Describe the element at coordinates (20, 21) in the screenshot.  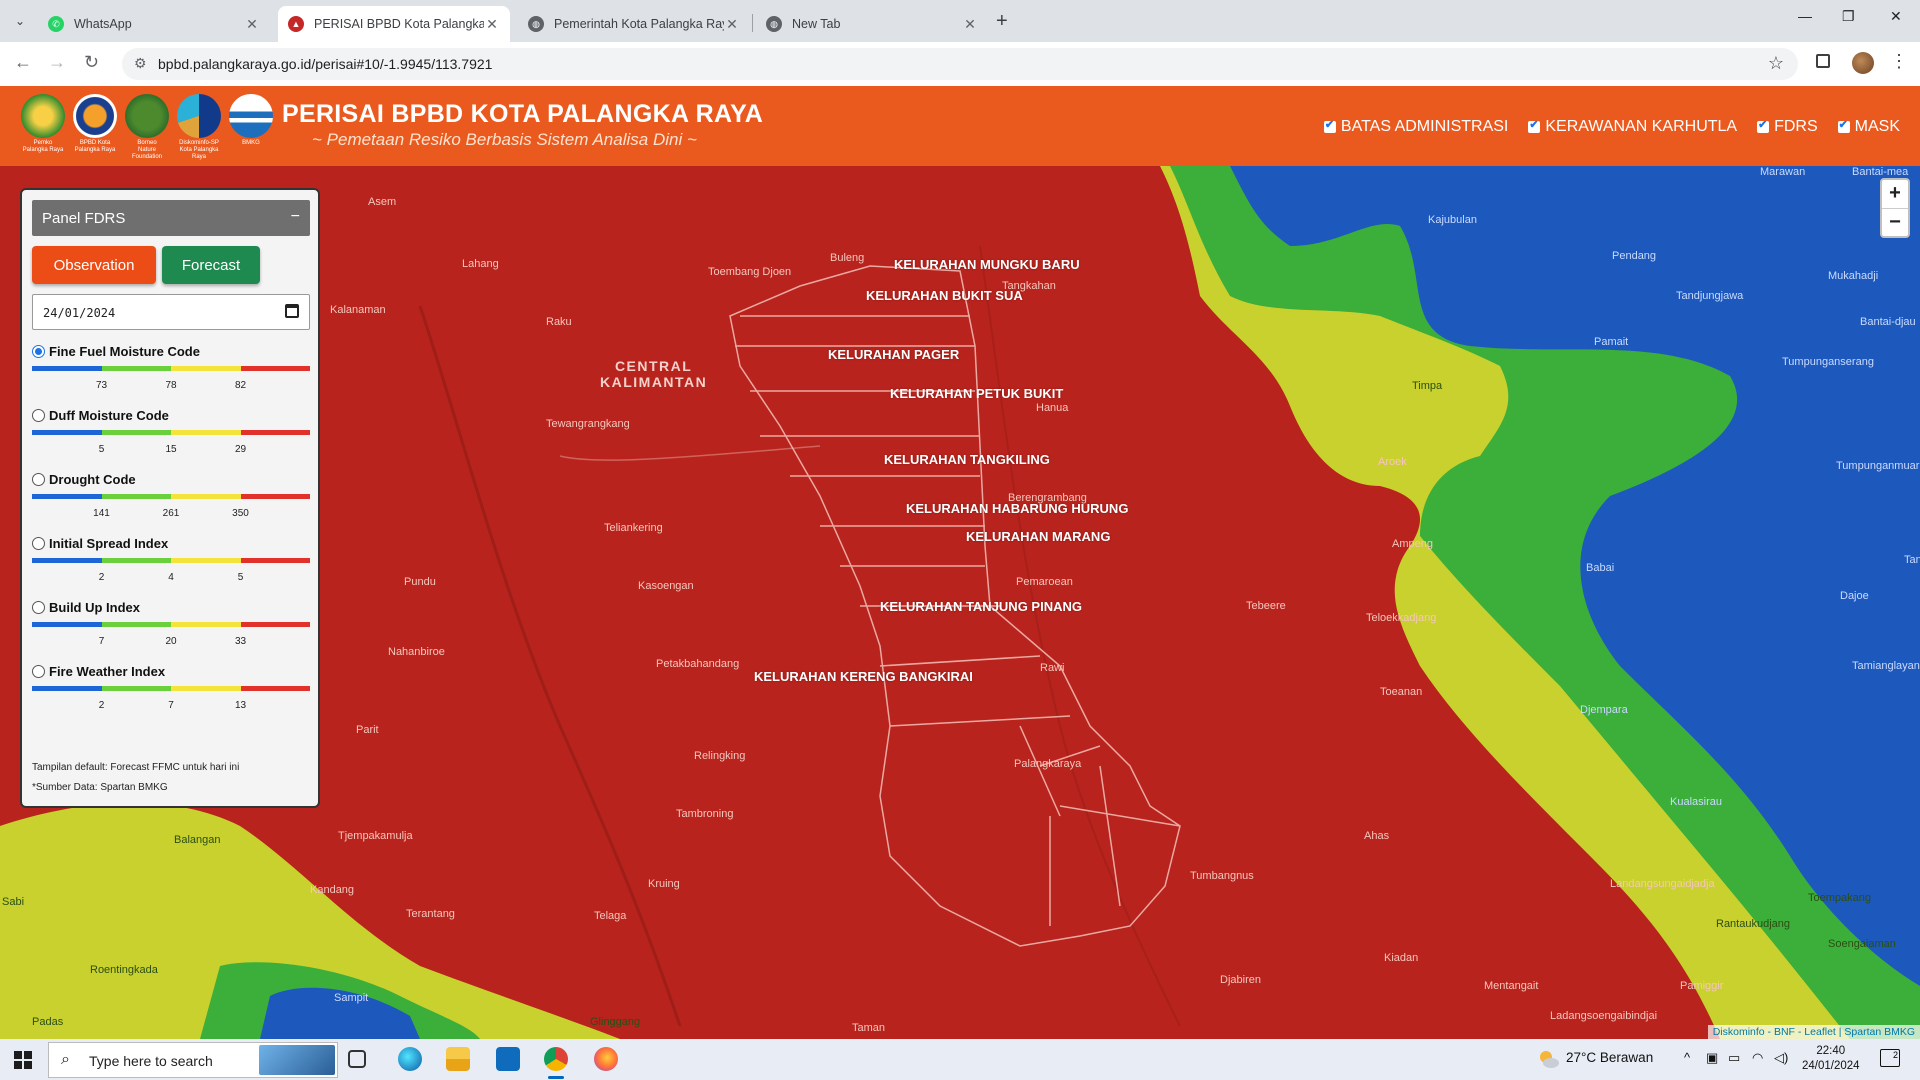
I see `tab-search-chevron-icon: ⌄` at that location.